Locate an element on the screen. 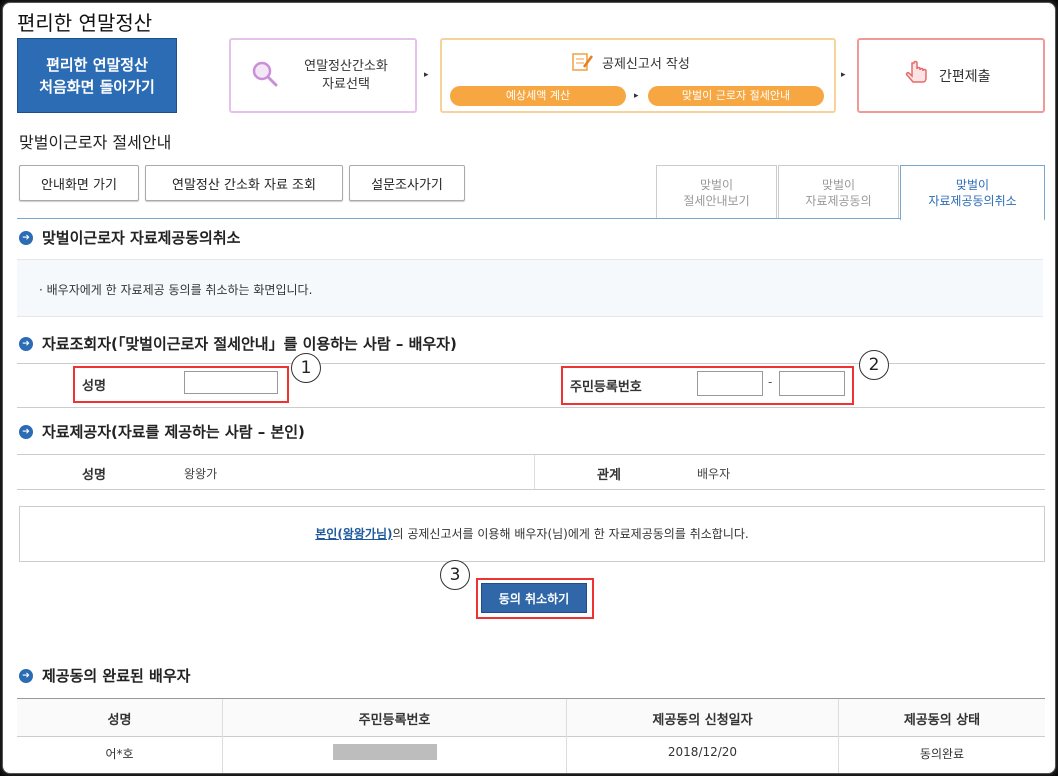 The image size is (1058, 776). section-provider-title: ➔ 자료제공자(자료를 제공하는 사람 – 본인) is located at coordinates (162, 431).